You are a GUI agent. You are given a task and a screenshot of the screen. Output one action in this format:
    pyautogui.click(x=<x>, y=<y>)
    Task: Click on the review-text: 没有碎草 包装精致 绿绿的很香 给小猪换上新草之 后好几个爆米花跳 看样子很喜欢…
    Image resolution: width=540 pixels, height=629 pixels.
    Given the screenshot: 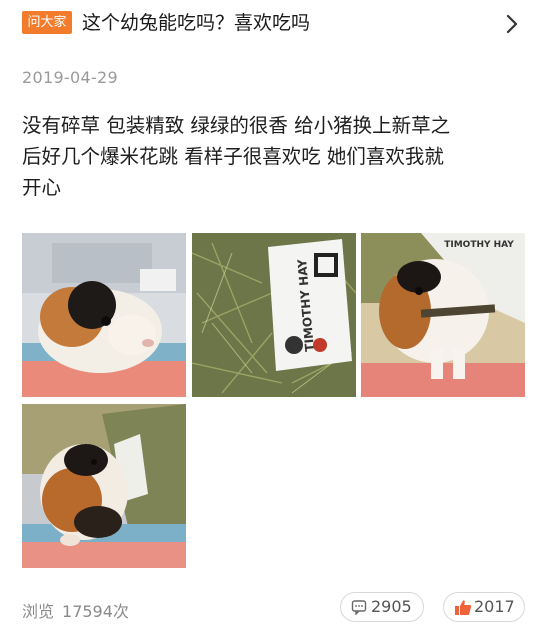 What is the action you would take?
    pyautogui.click(x=272, y=156)
    